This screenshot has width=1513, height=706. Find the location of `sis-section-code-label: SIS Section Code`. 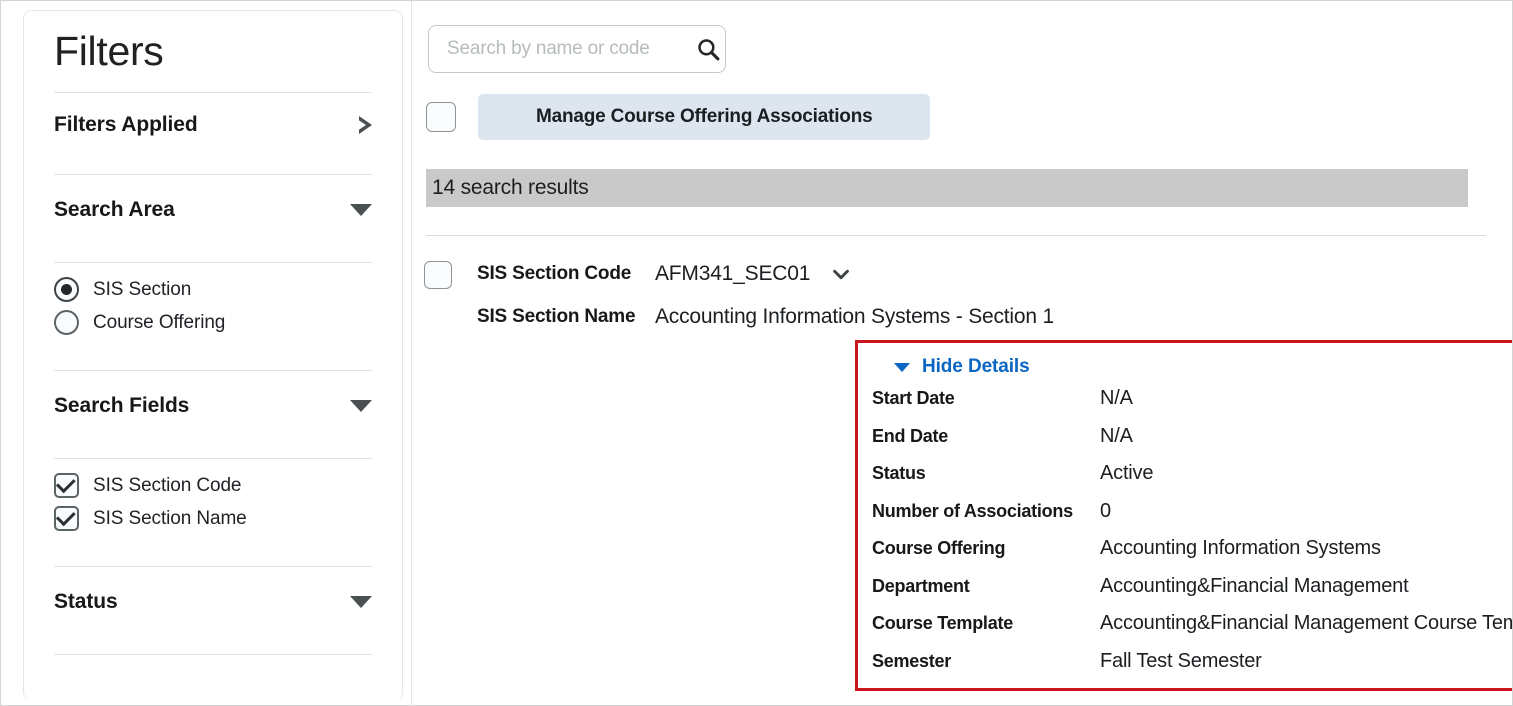

sis-section-code-label: SIS Section Code is located at coordinates (554, 273).